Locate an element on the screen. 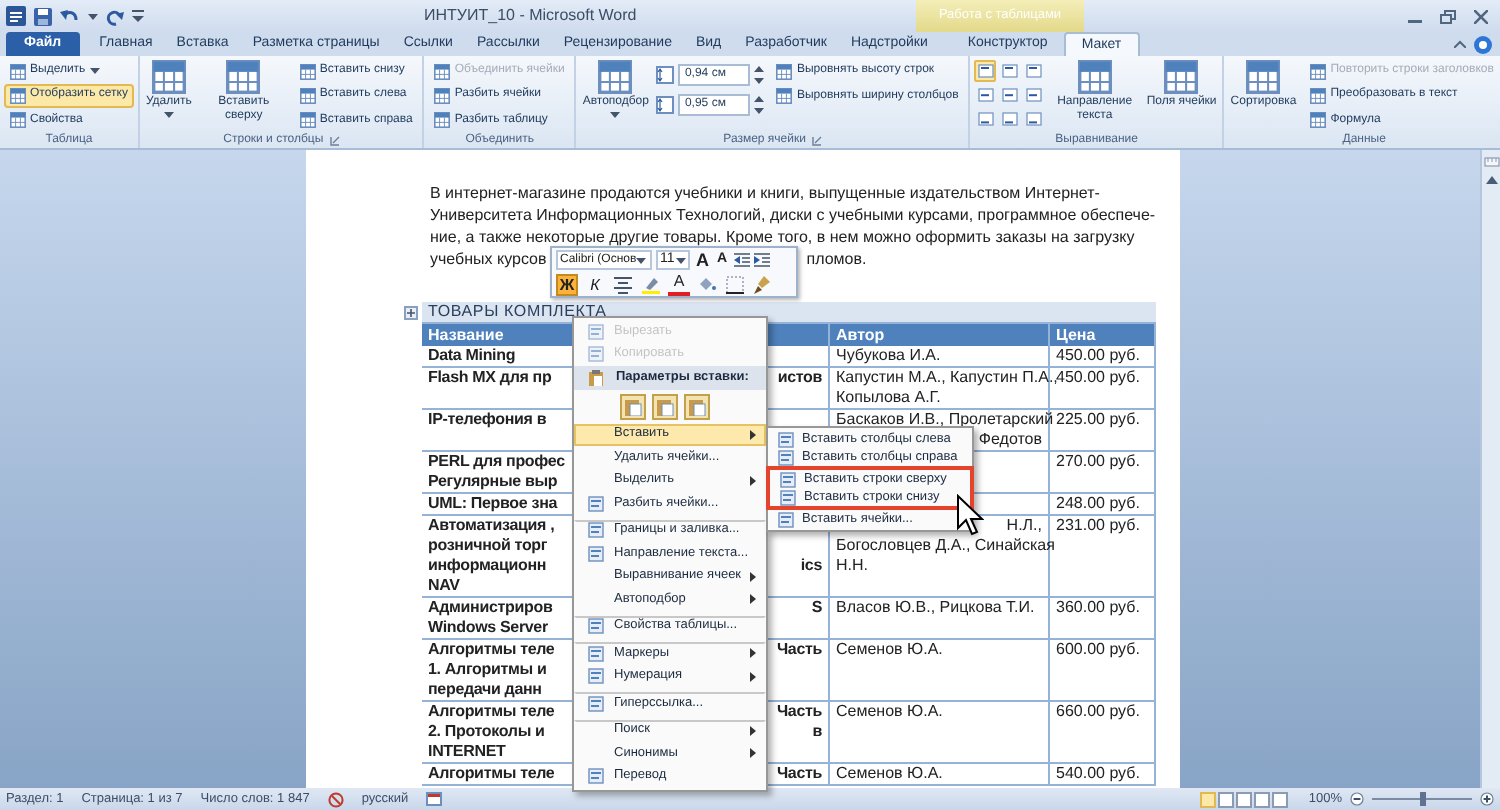 The height and width of the screenshot is (810, 1500). row-size-icon is located at coordinates (665, 104).